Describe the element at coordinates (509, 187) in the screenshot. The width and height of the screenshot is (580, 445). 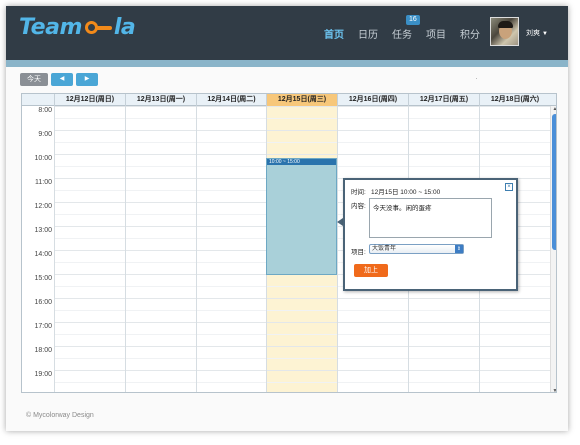
I see `close-icon: ×` at that location.